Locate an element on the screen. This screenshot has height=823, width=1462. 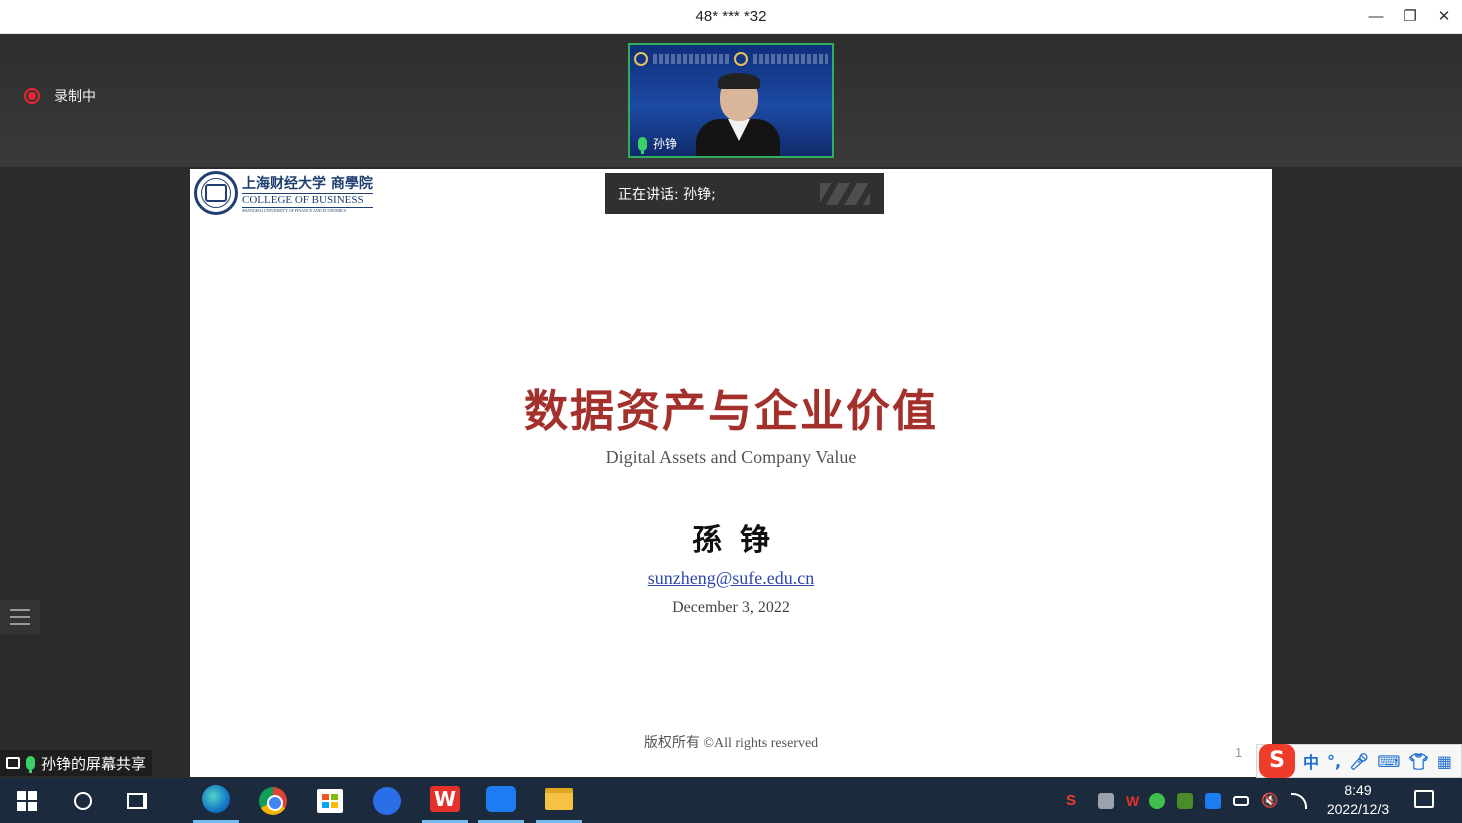
taskbar-feishu is located at coordinates (387, 800).